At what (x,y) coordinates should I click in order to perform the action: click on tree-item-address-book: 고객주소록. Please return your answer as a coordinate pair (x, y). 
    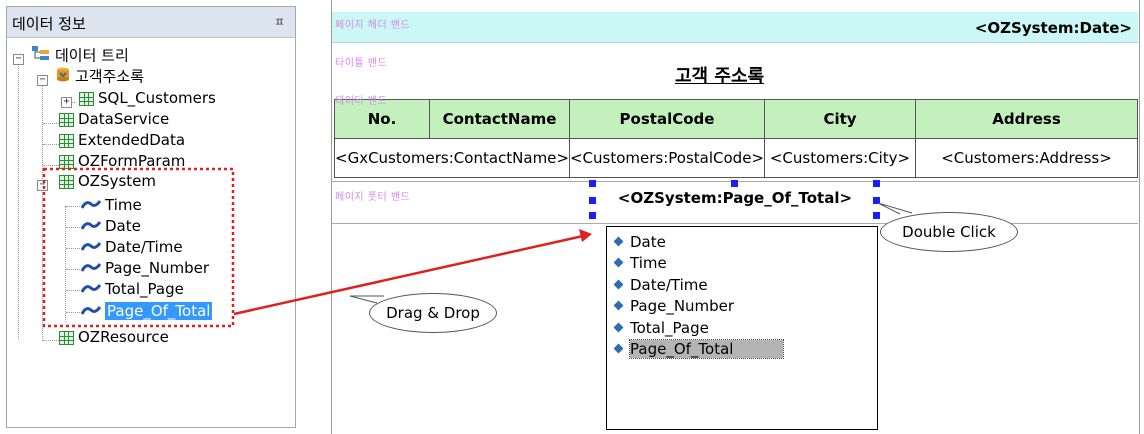
    Looking at the image, I should click on (99, 76).